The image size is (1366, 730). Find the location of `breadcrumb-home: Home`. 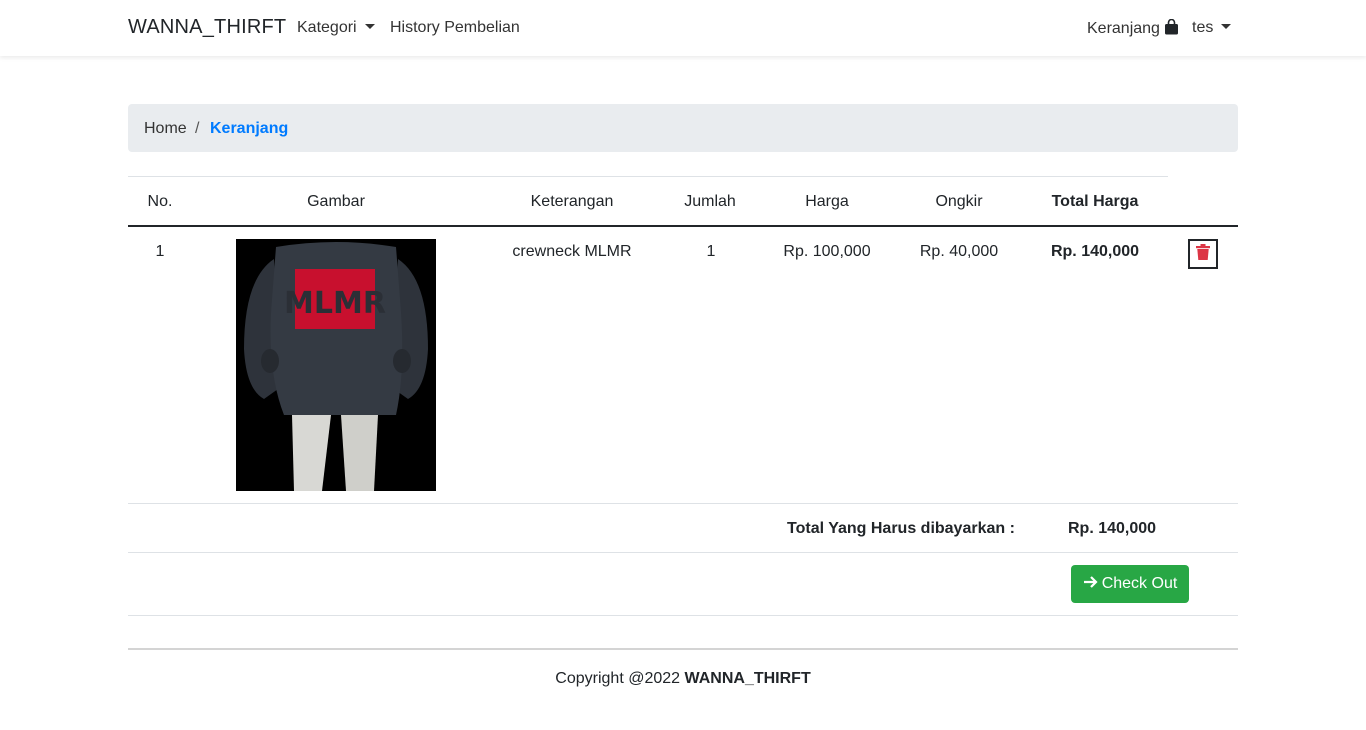

breadcrumb-home: Home is located at coordinates (165, 129).